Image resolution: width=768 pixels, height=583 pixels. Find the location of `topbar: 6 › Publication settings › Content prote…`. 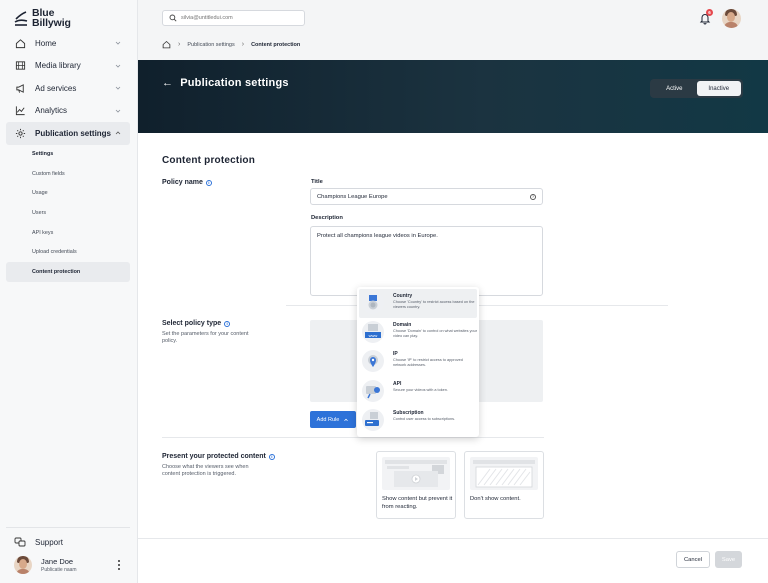

topbar: 6 › Publication settings › Content prote… is located at coordinates (453, 30).